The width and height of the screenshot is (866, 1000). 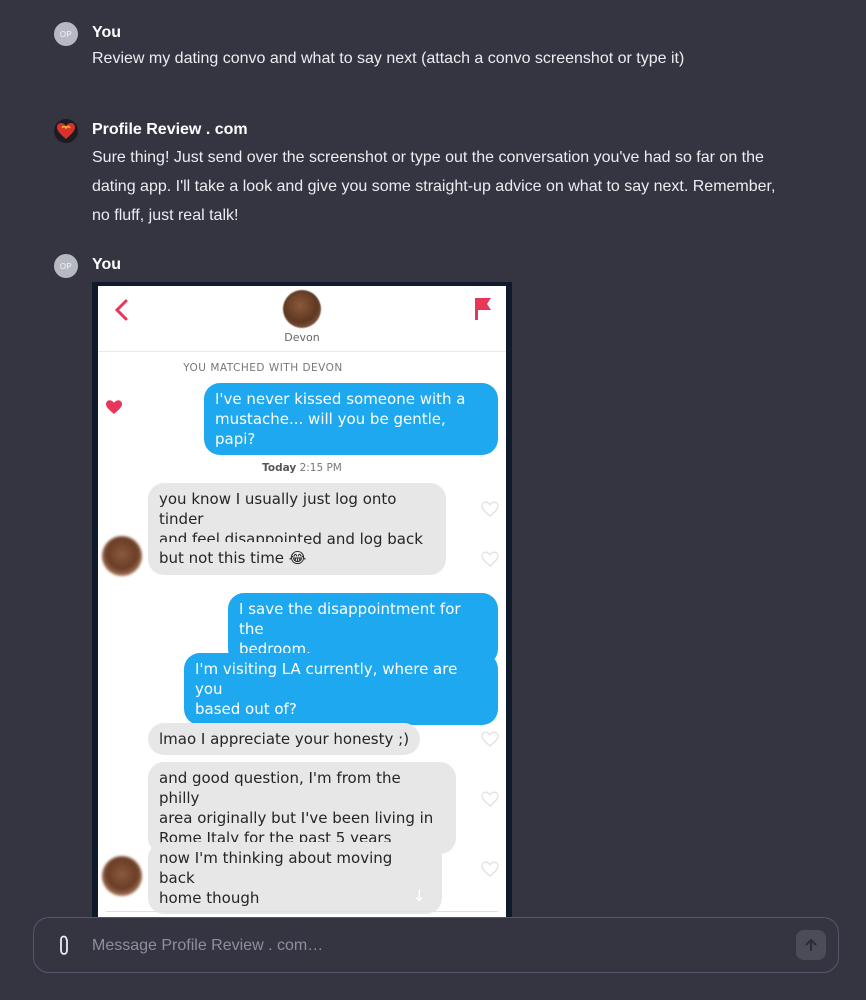 What do you see at coordinates (330, 429) in the screenshot?
I see `message-line: mustache... will you be gentle, papi?` at bounding box center [330, 429].